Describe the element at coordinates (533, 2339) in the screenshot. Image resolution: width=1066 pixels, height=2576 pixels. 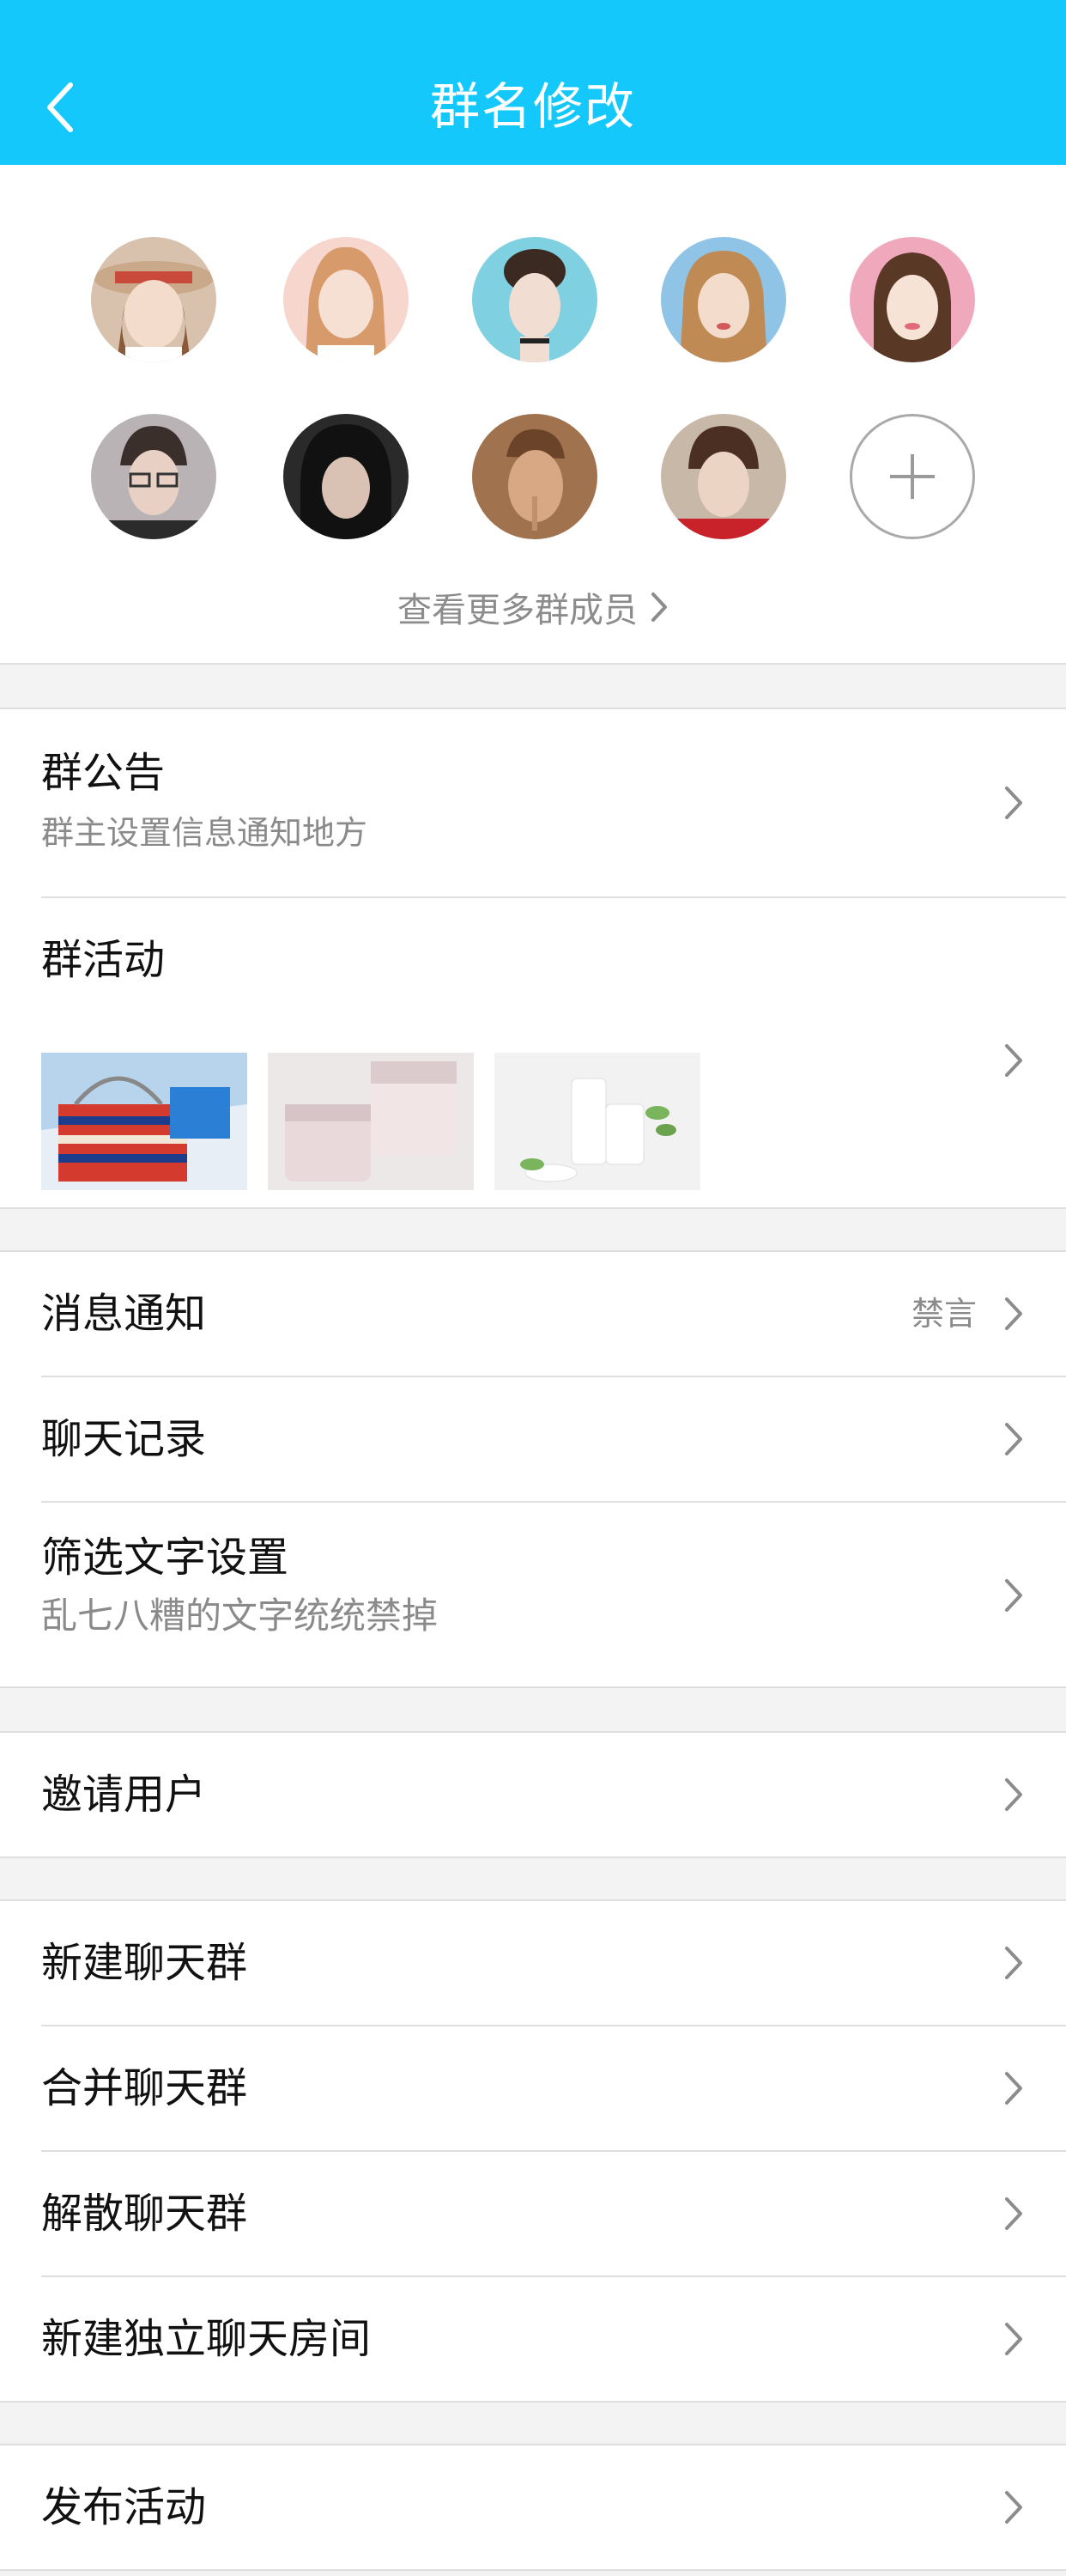
I see `create-room-row: 新建独立聊天房间` at that location.